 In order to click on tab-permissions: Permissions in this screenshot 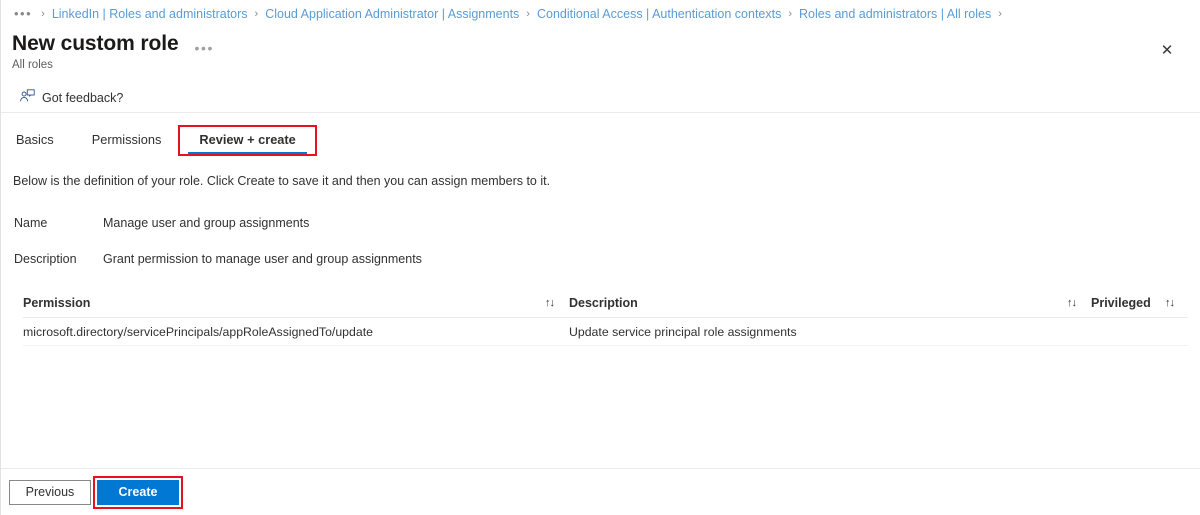, I will do `click(127, 143)`.